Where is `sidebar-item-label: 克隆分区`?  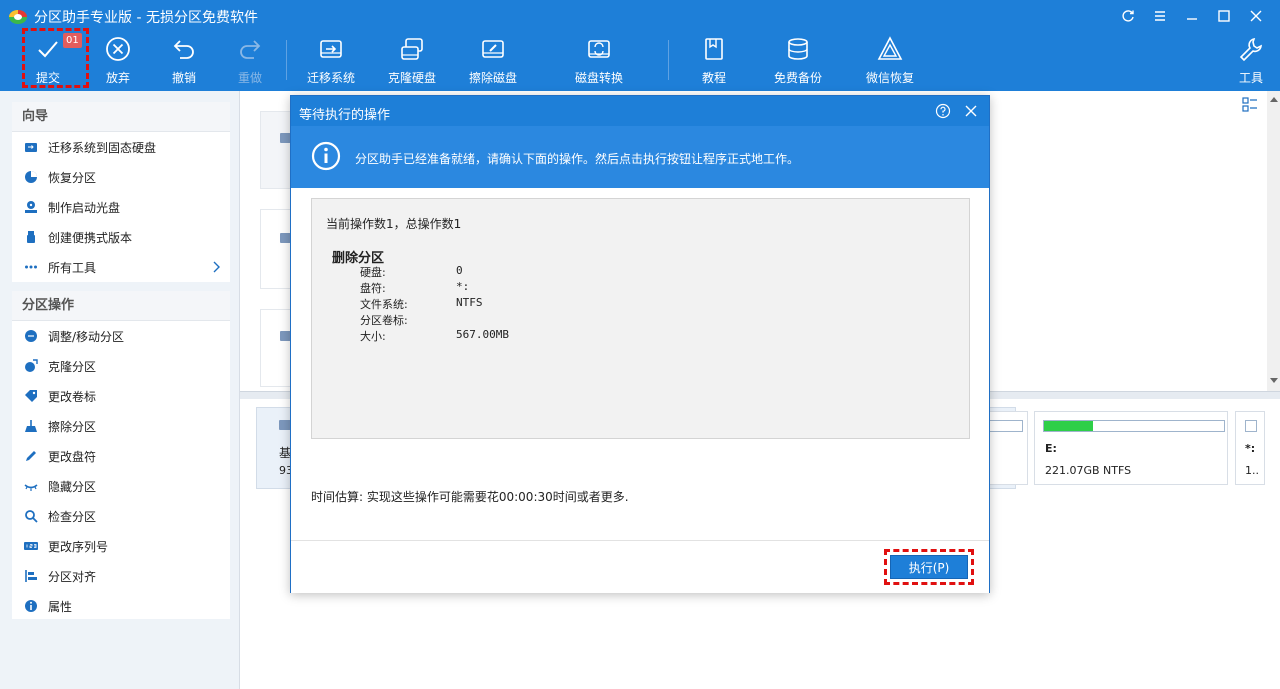 sidebar-item-label: 克隆分区 is located at coordinates (72, 366).